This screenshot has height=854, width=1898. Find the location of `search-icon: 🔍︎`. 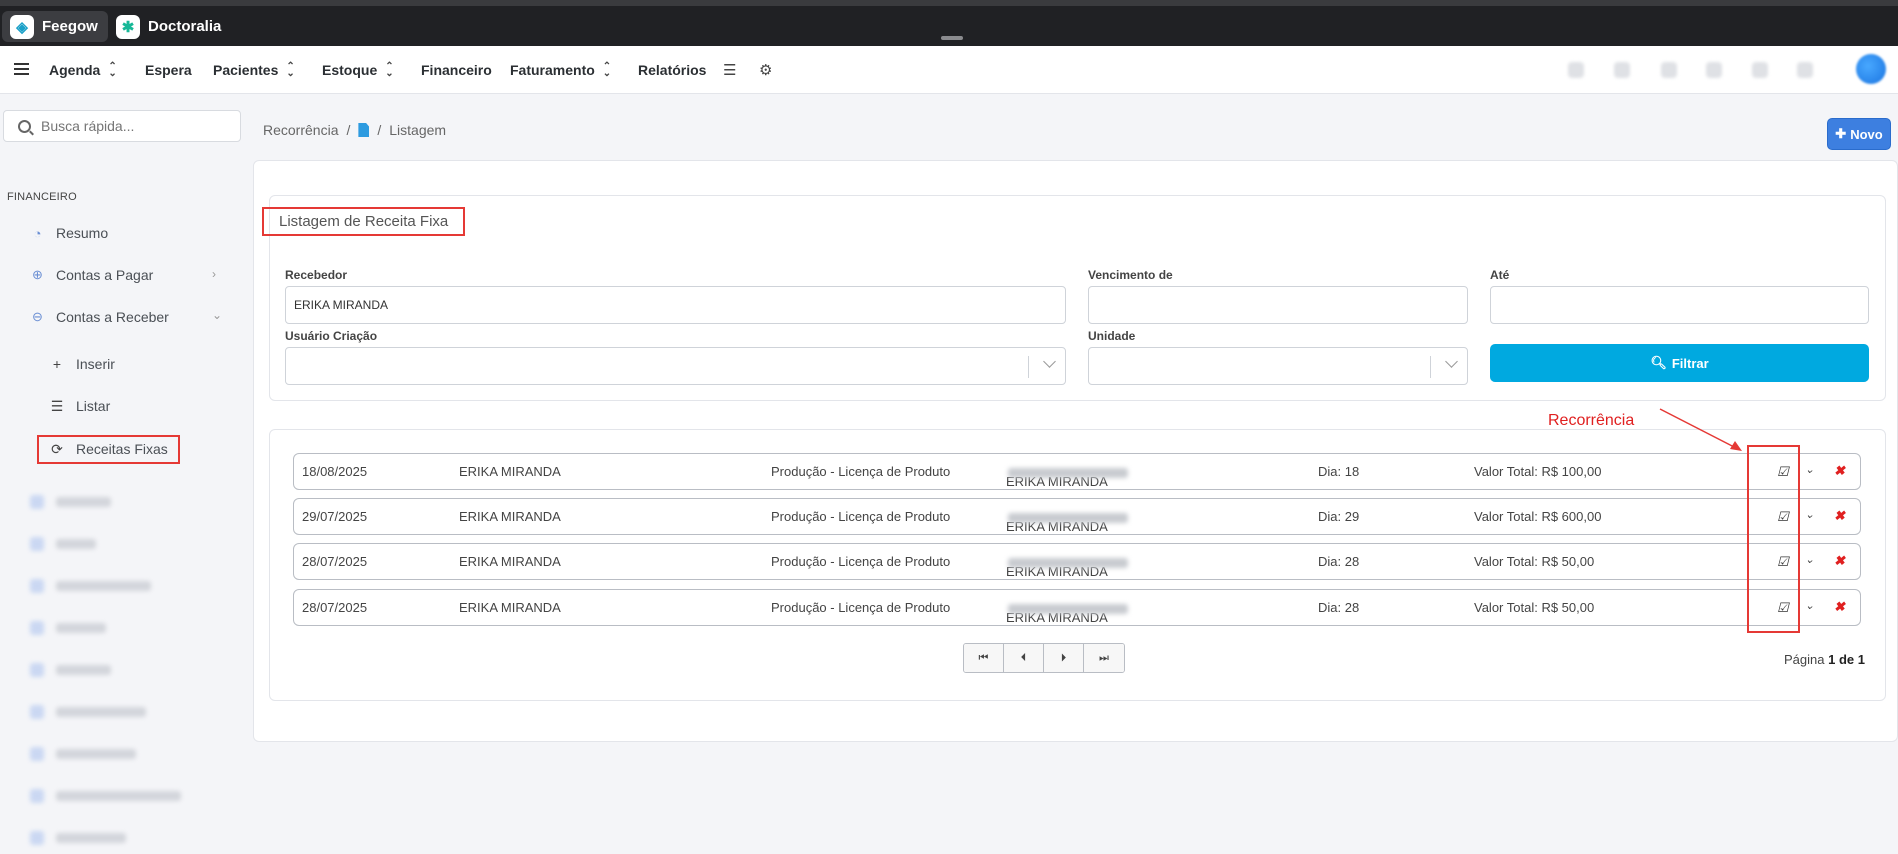

search-icon: 🔍︎ is located at coordinates (1658, 362).